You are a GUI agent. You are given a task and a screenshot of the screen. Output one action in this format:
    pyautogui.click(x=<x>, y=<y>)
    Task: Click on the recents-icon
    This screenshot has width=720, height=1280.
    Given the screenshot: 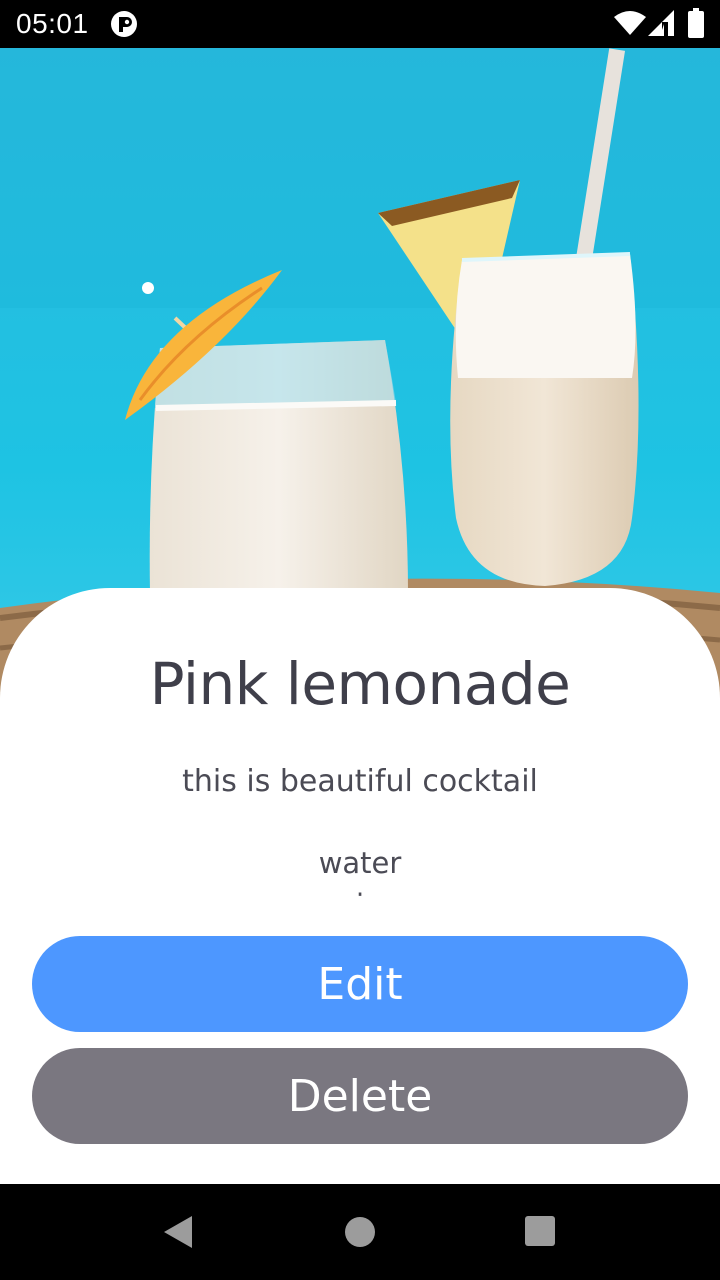 What is the action you would take?
    pyautogui.click(x=540, y=1231)
    